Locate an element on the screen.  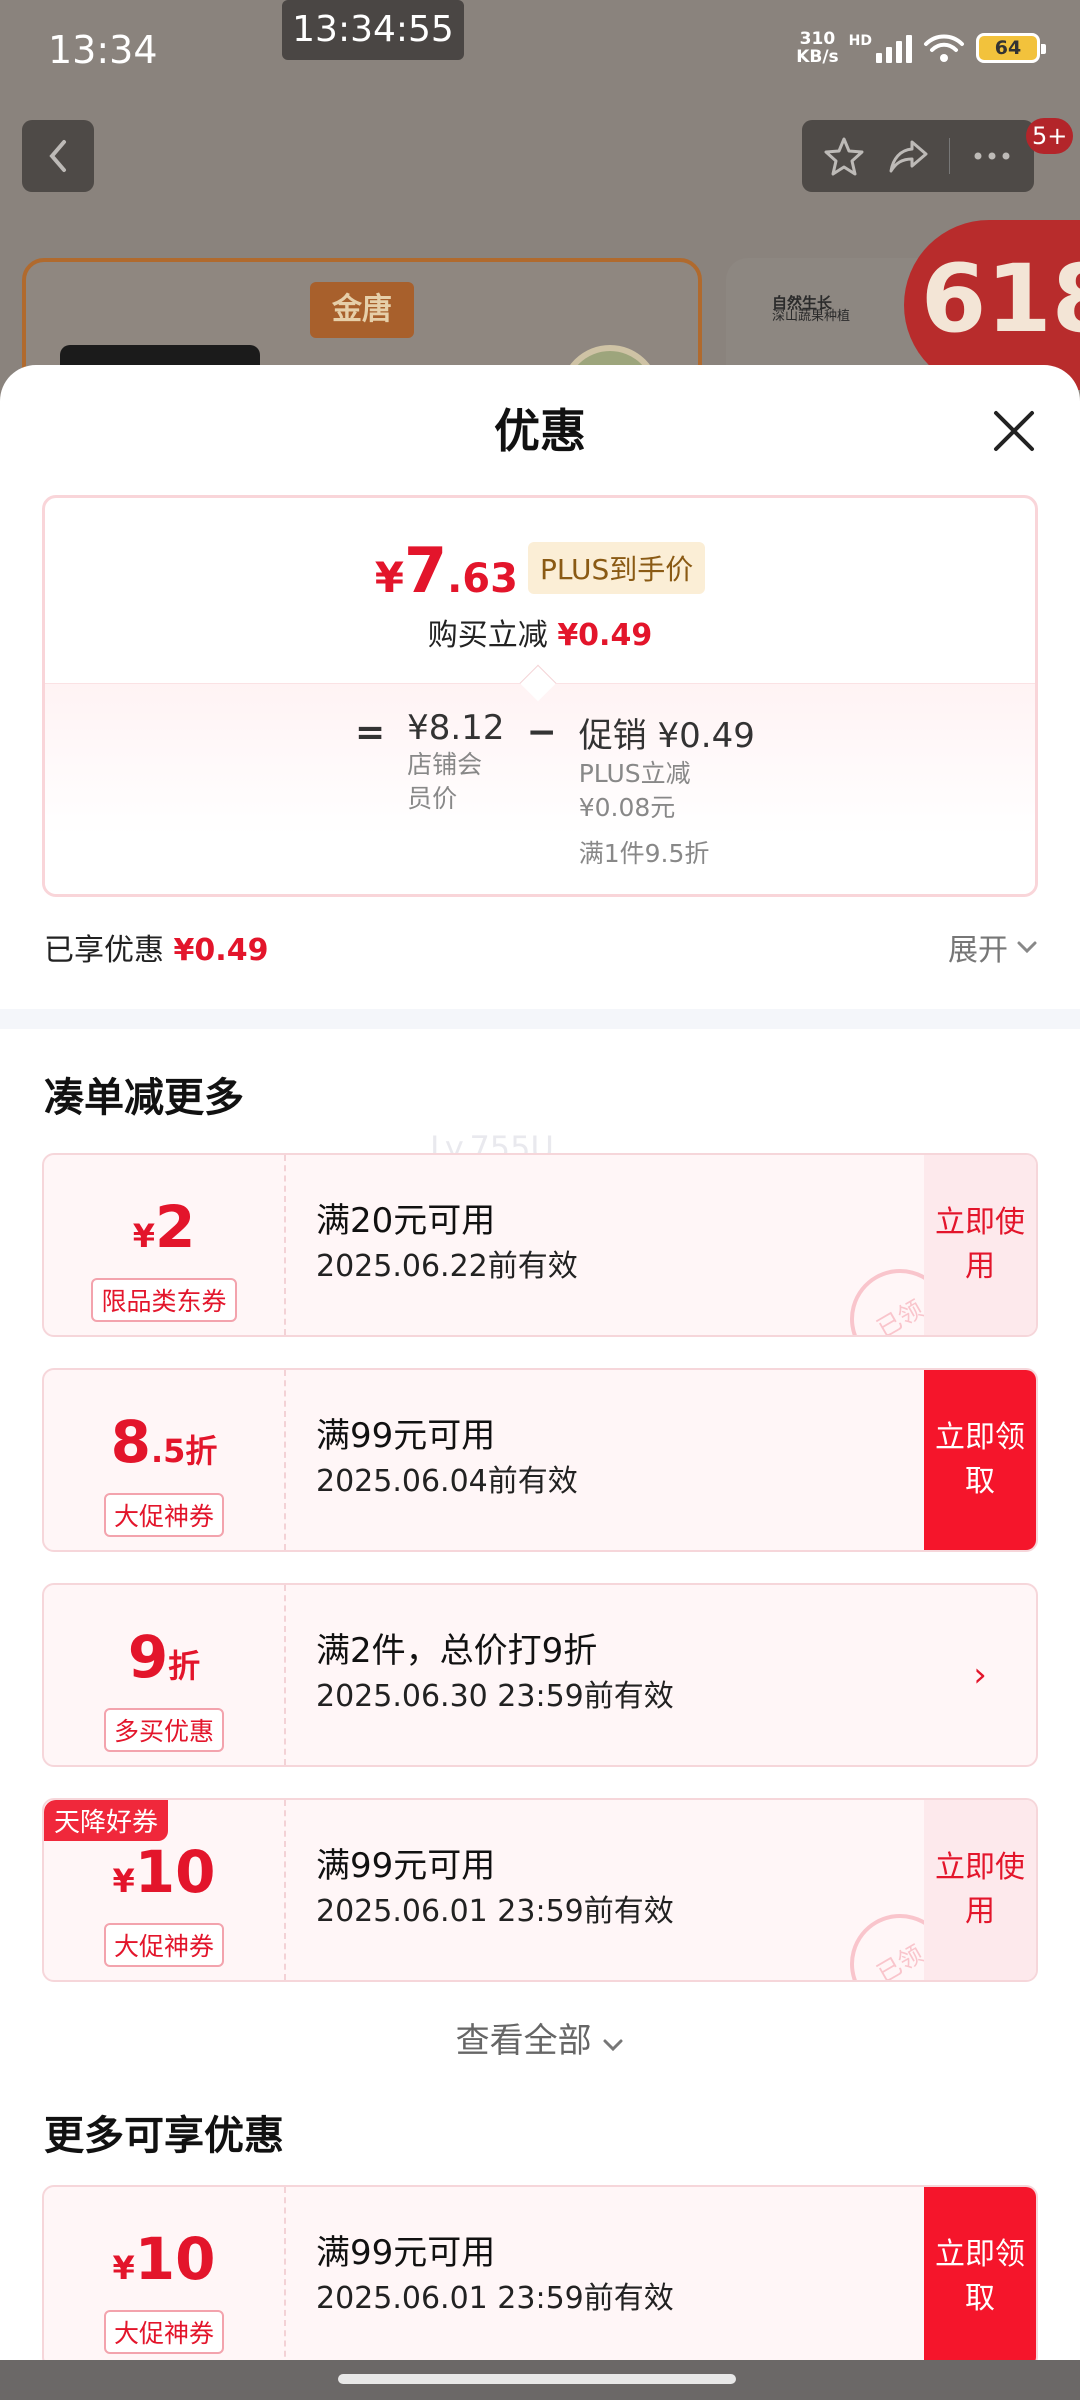
more-icon is located at coordinates (992, 156).